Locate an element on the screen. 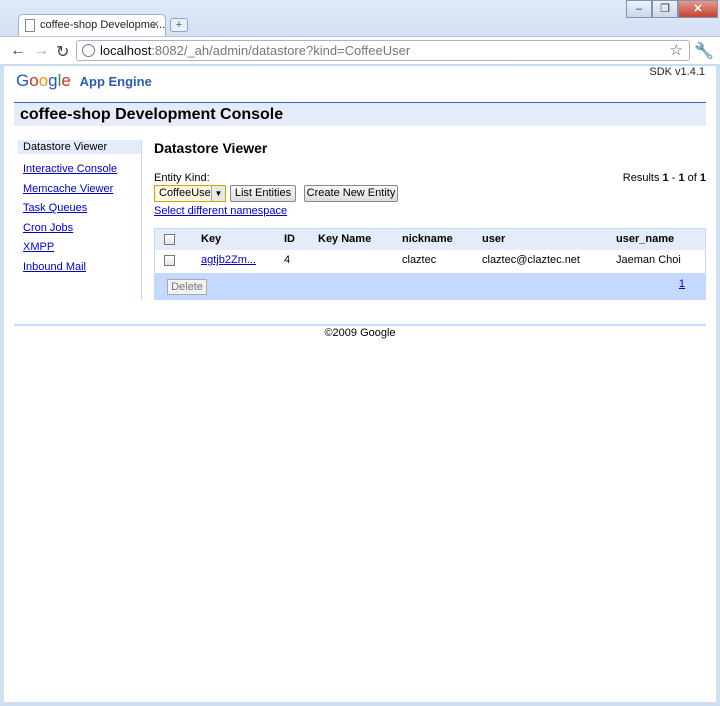 Image resolution: width=720 pixels, height=706 pixels. close-window-button: ✕ is located at coordinates (698, 9).